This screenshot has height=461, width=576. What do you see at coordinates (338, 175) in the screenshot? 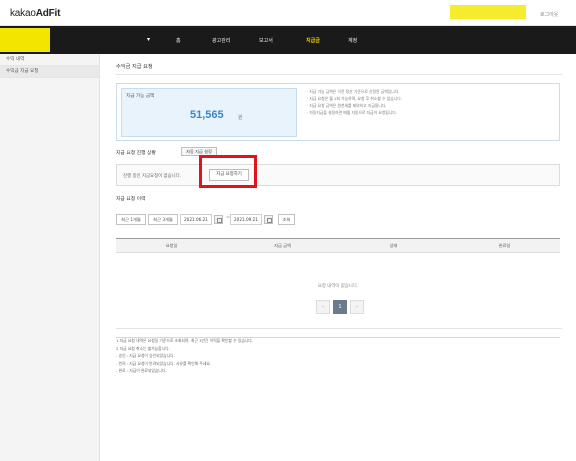
I see `status-box: 진행 중인 지급요청이 없습니다. 지급 요청하기` at bounding box center [338, 175].